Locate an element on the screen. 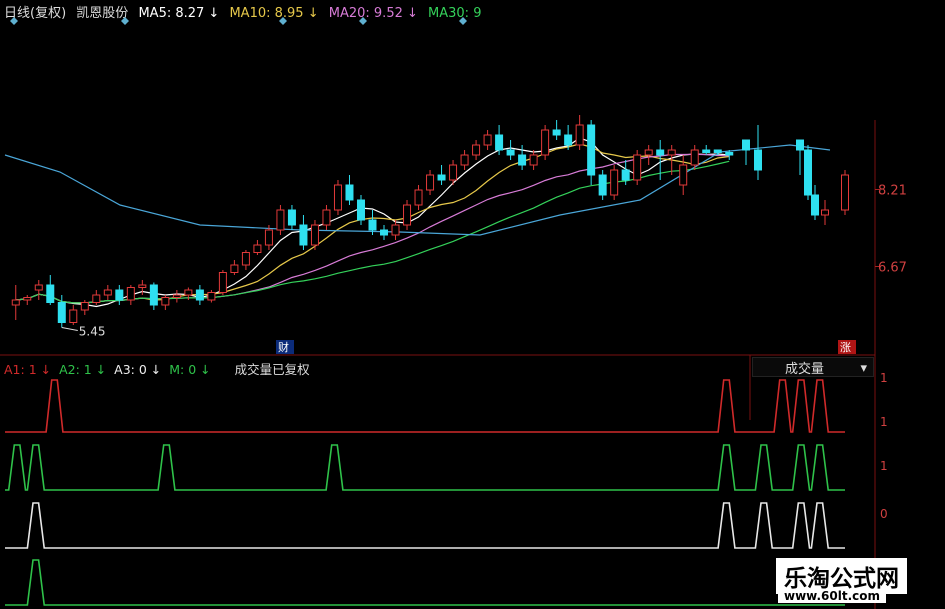 The image size is (945, 609). signal-a1-line is located at coordinates (425, 406).